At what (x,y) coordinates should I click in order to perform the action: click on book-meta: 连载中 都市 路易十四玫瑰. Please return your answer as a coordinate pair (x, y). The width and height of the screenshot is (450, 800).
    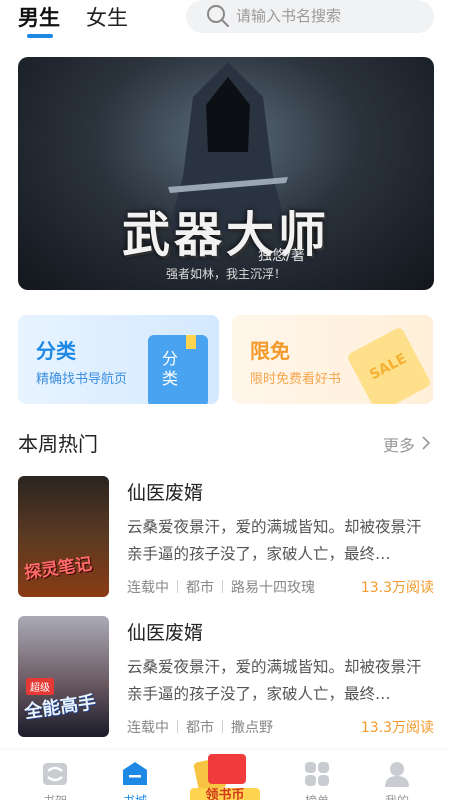
    Looking at the image, I should click on (221, 587).